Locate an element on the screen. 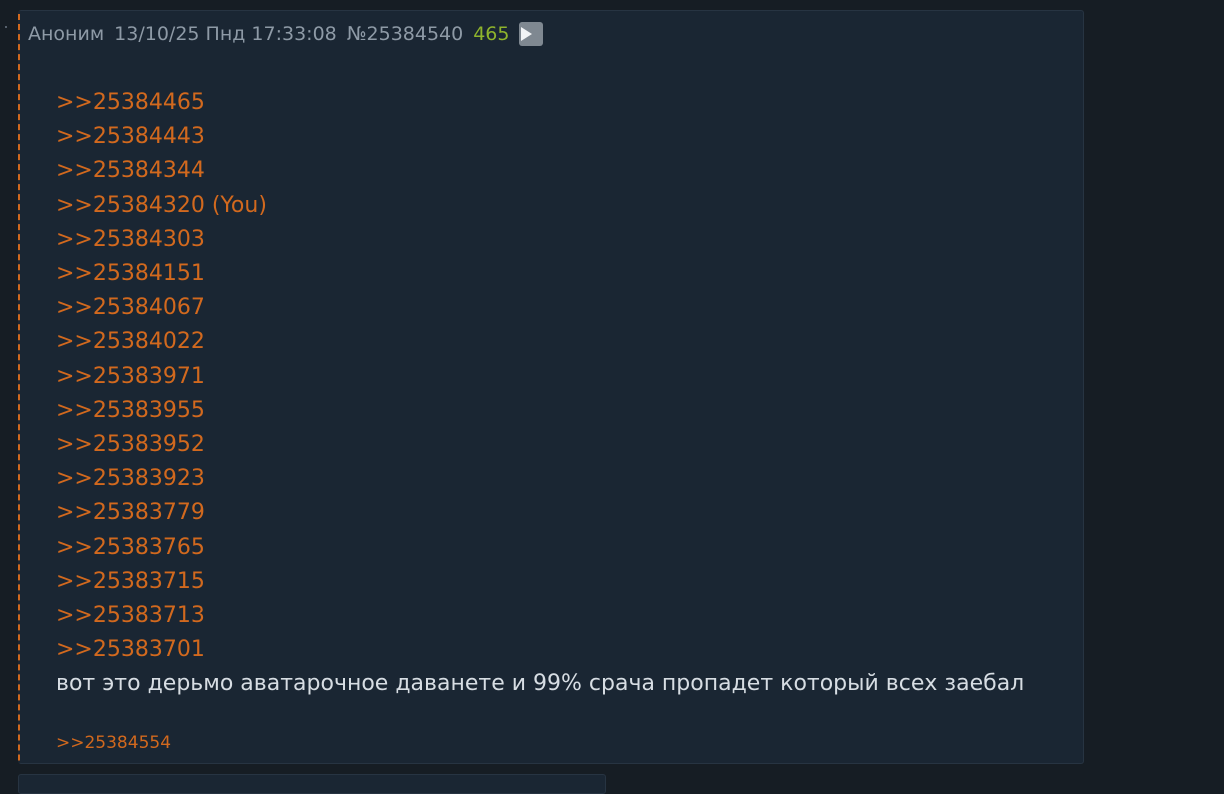 The height and width of the screenshot is (794, 1224). play-icon is located at coordinates (526, 34).